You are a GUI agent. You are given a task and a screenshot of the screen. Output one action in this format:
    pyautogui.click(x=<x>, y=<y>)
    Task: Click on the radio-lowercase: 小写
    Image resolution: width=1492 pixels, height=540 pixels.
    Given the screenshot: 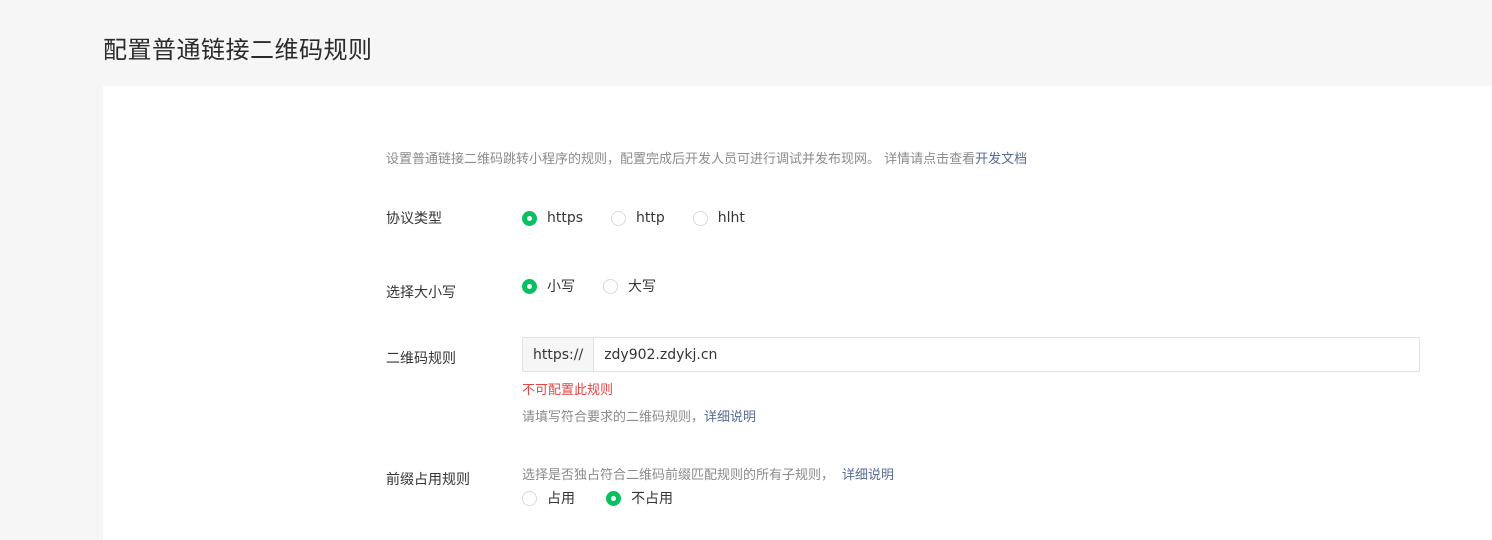 What is the action you would take?
    pyautogui.click(x=548, y=286)
    